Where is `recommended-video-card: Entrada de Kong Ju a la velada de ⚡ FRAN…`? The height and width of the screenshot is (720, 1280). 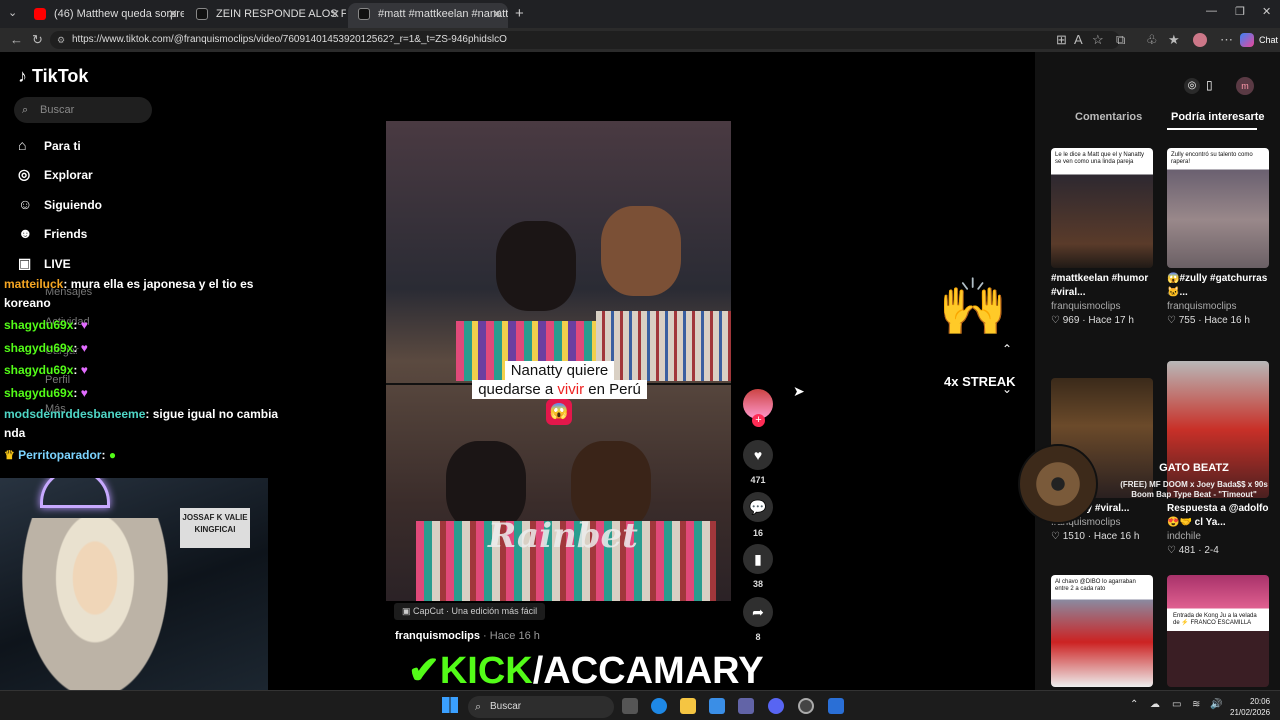 recommended-video-card: Entrada de Kong Ju a la velada de ⚡ FRAN… is located at coordinates (1218, 631).